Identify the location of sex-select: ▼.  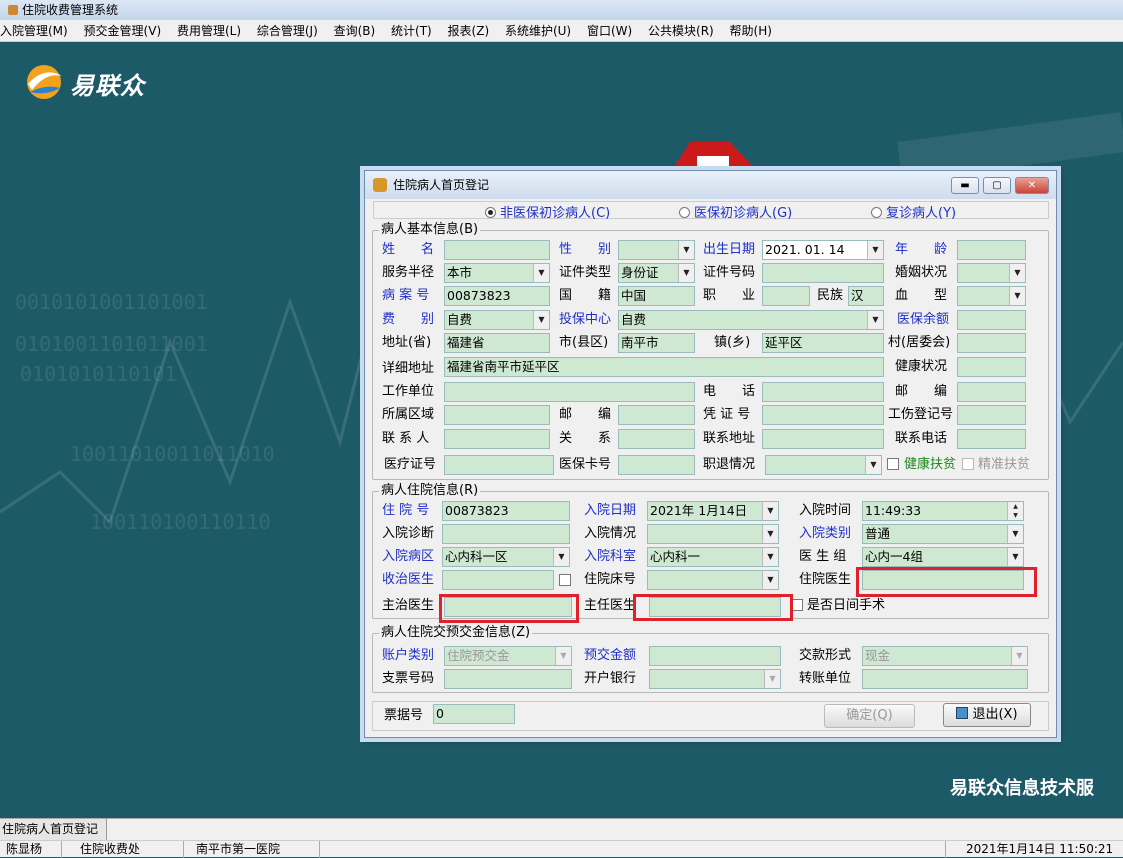
(656, 250).